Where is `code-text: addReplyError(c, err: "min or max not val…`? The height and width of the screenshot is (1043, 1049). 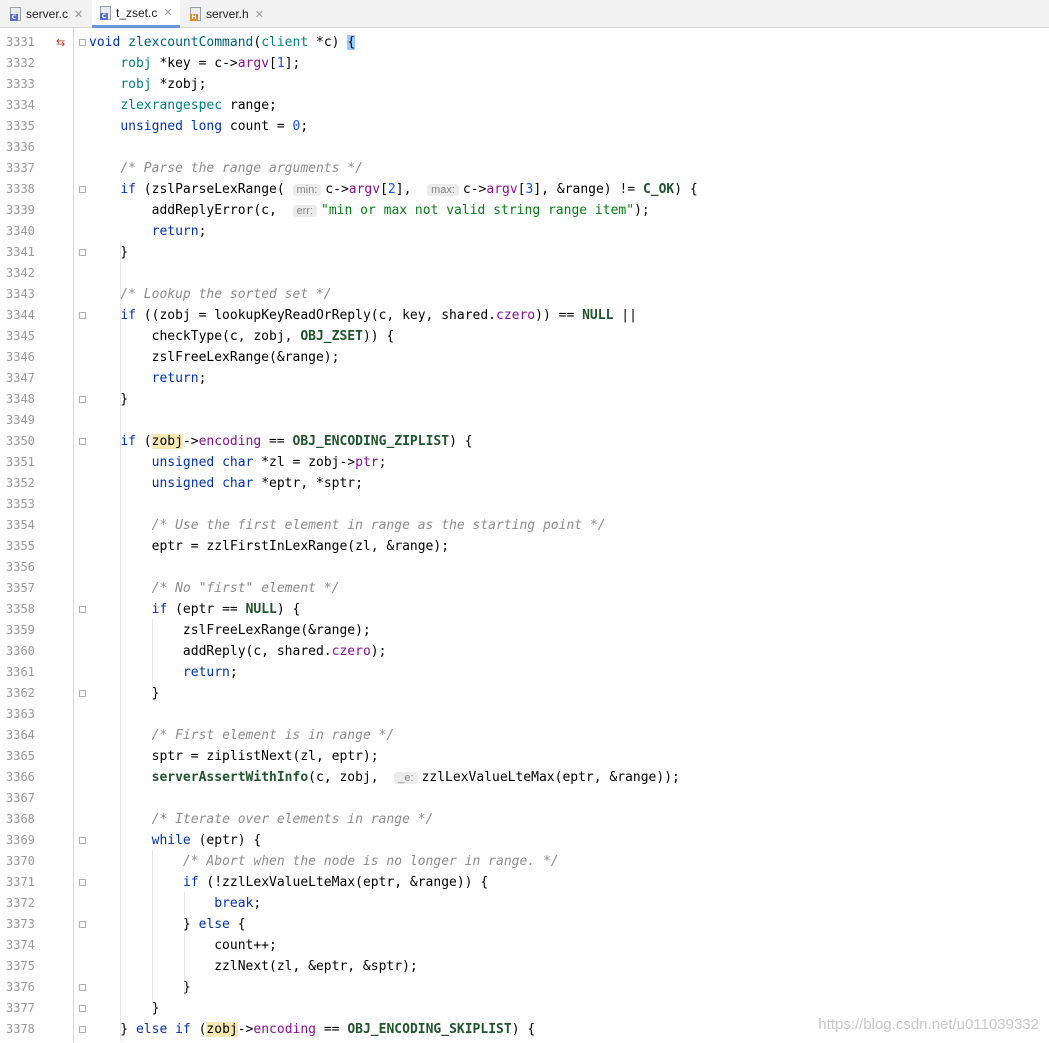 code-text: addReplyError(c, err: "min or max not val… is located at coordinates (369, 210).